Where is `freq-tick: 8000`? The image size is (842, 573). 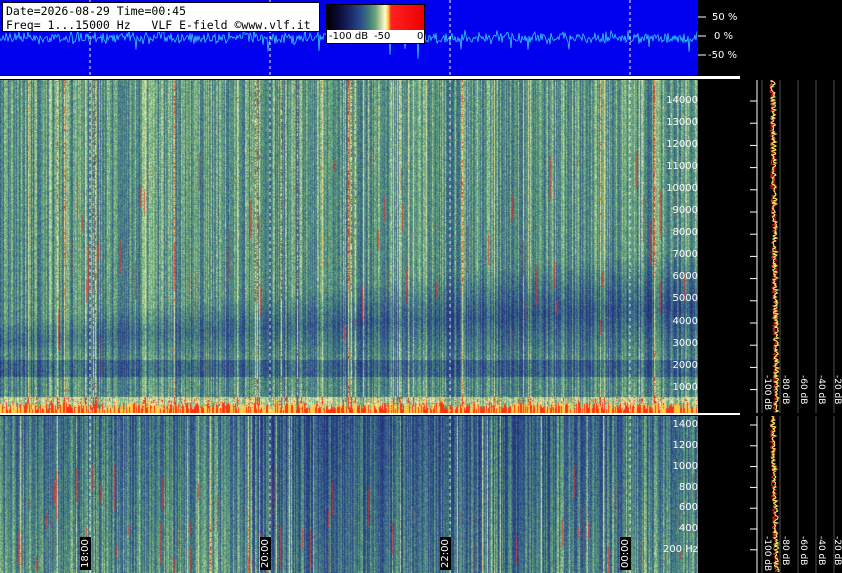
freq-tick: 8000 is located at coordinates (685, 232).